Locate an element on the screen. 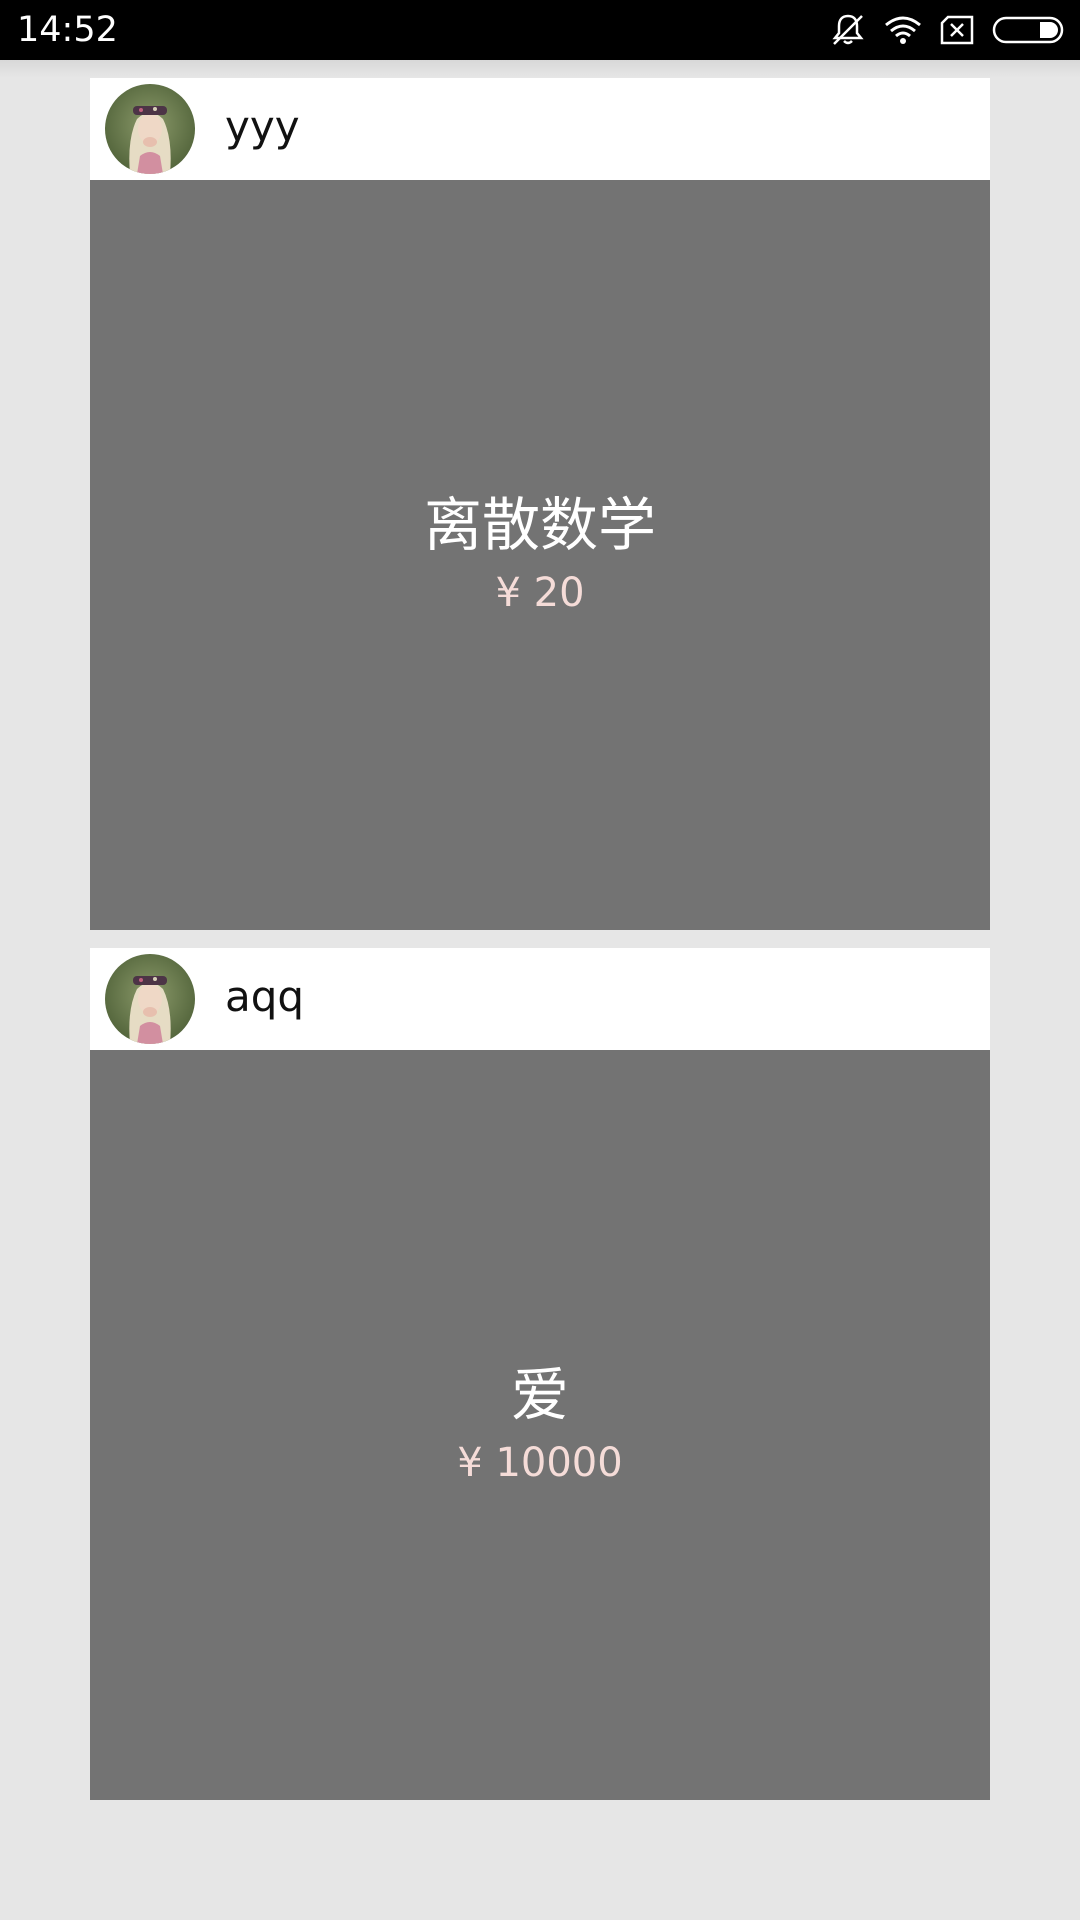 This screenshot has height=1920, width=1080. book-title: 离散数学 is located at coordinates (539, 525).